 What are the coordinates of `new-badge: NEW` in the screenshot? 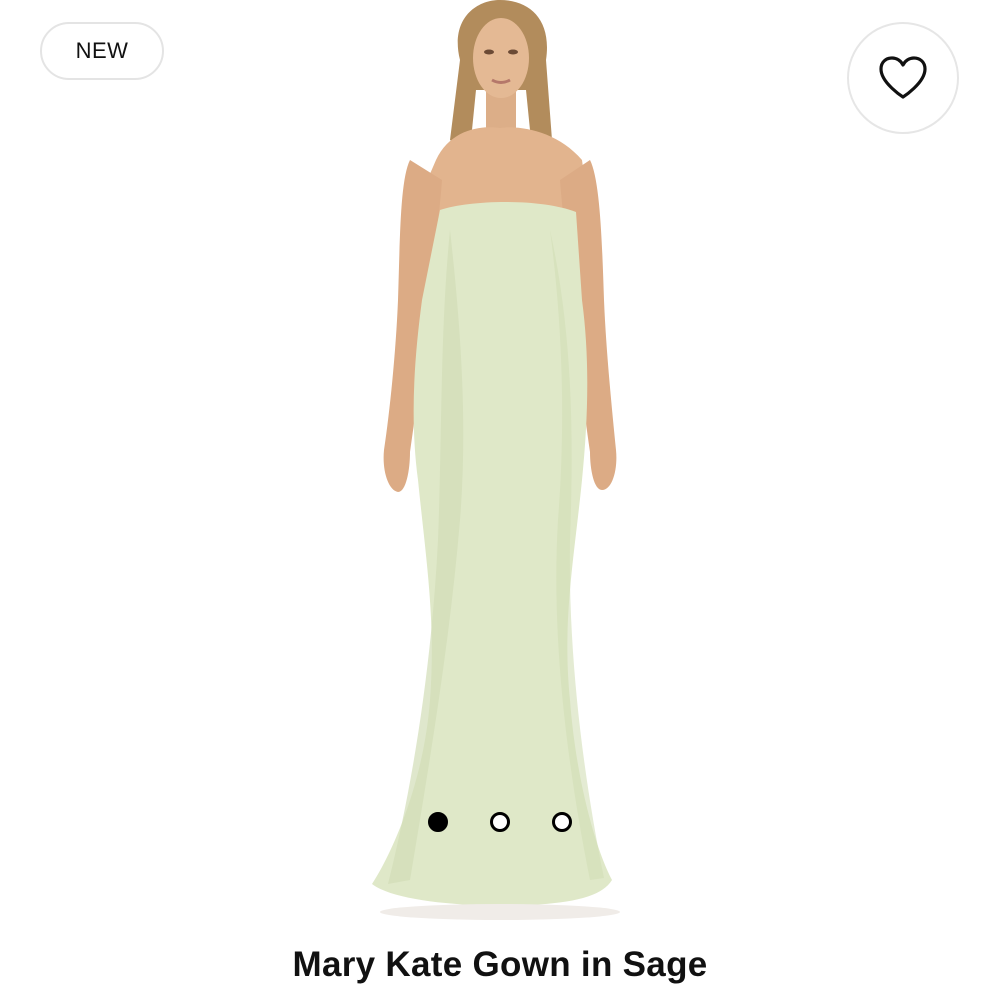 It's located at (102, 51).